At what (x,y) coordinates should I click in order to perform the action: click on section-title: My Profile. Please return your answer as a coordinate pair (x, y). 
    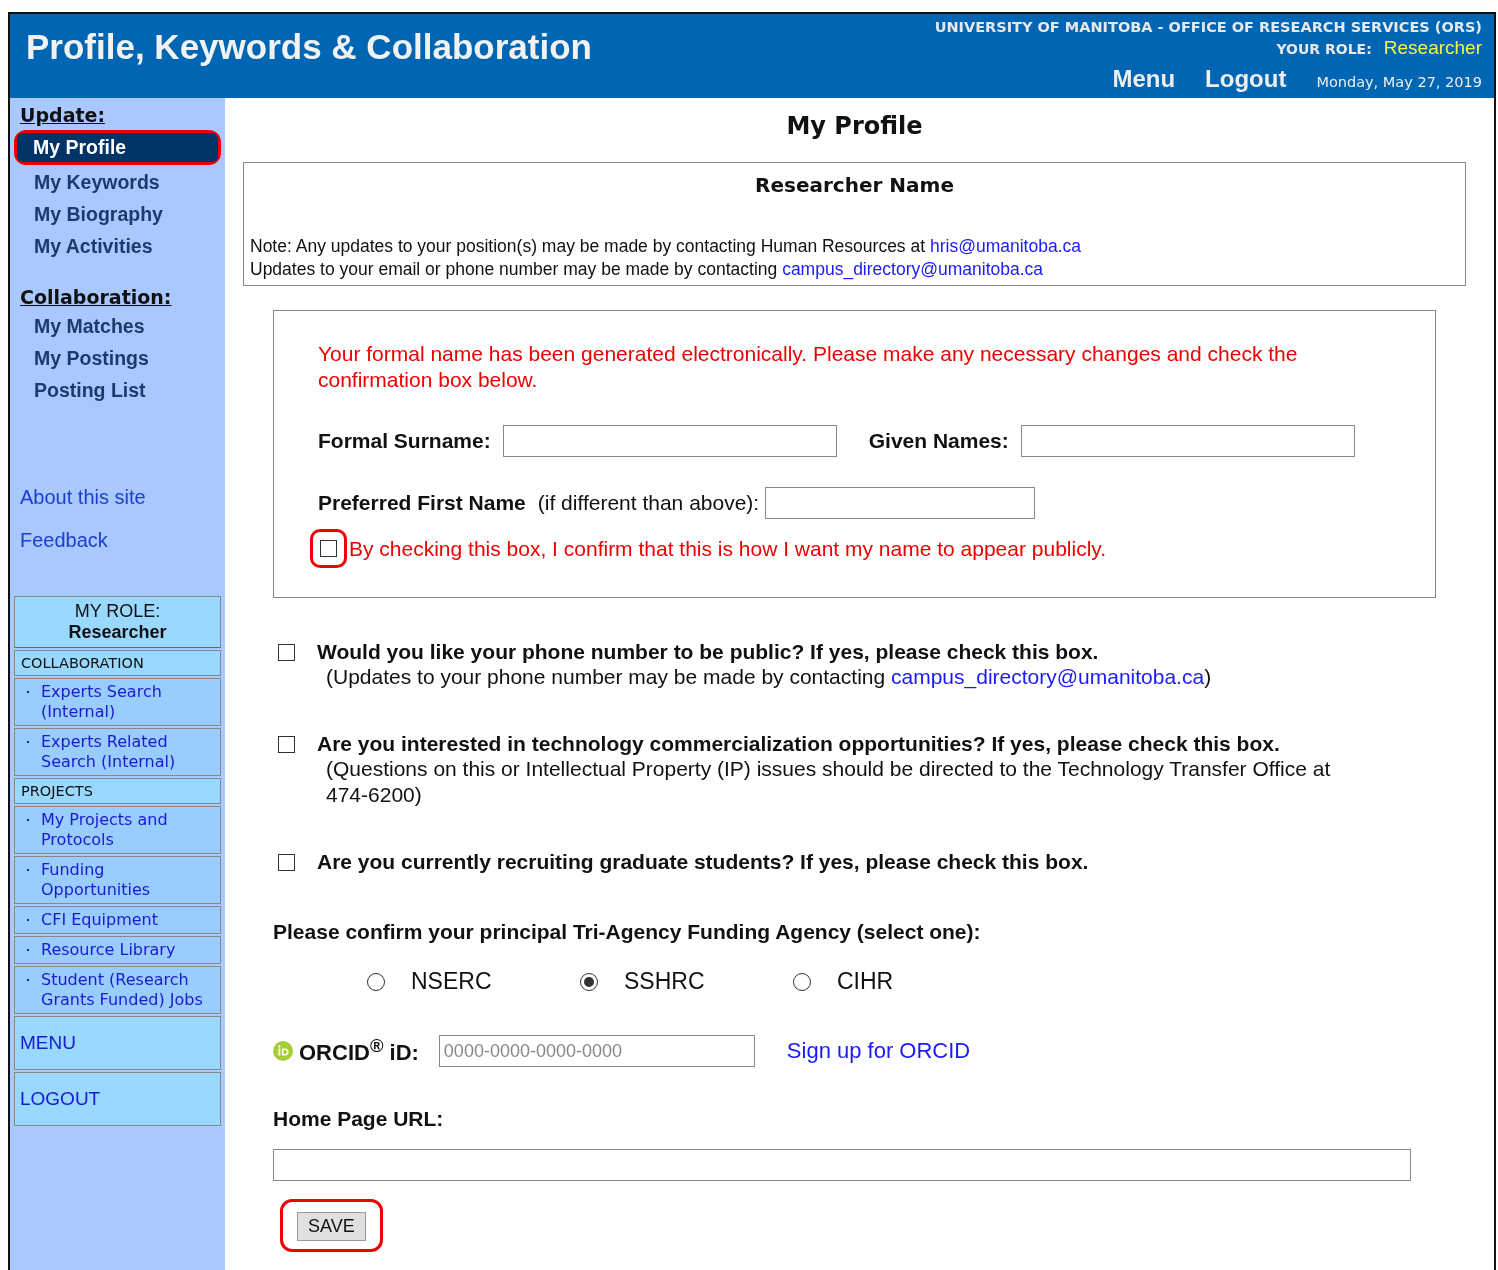
    Looking at the image, I should click on (854, 126).